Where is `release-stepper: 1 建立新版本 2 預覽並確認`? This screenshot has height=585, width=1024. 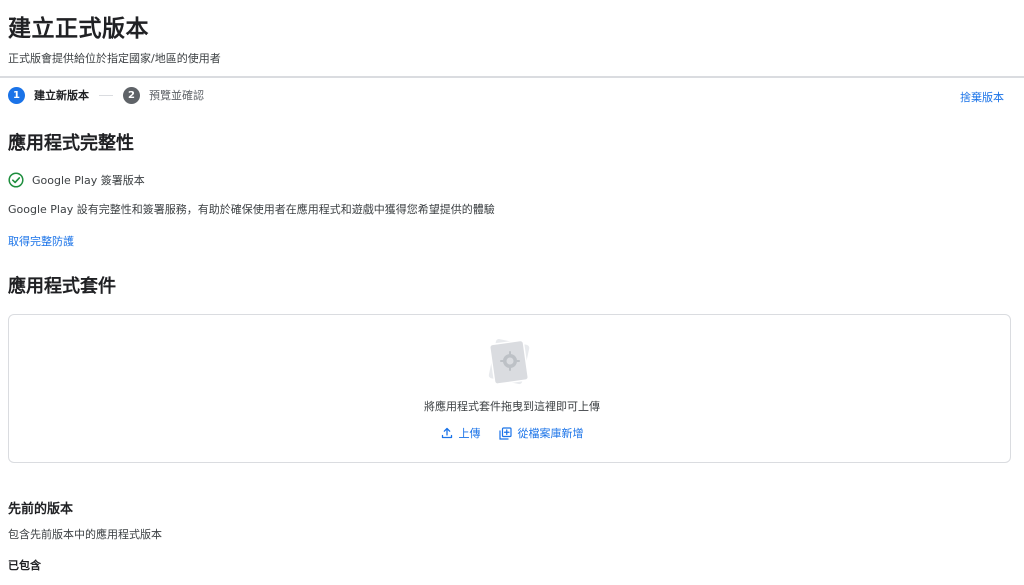
release-stepper: 1 建立新版本 2 預覽並確認 is located at coordinates (106, 95).